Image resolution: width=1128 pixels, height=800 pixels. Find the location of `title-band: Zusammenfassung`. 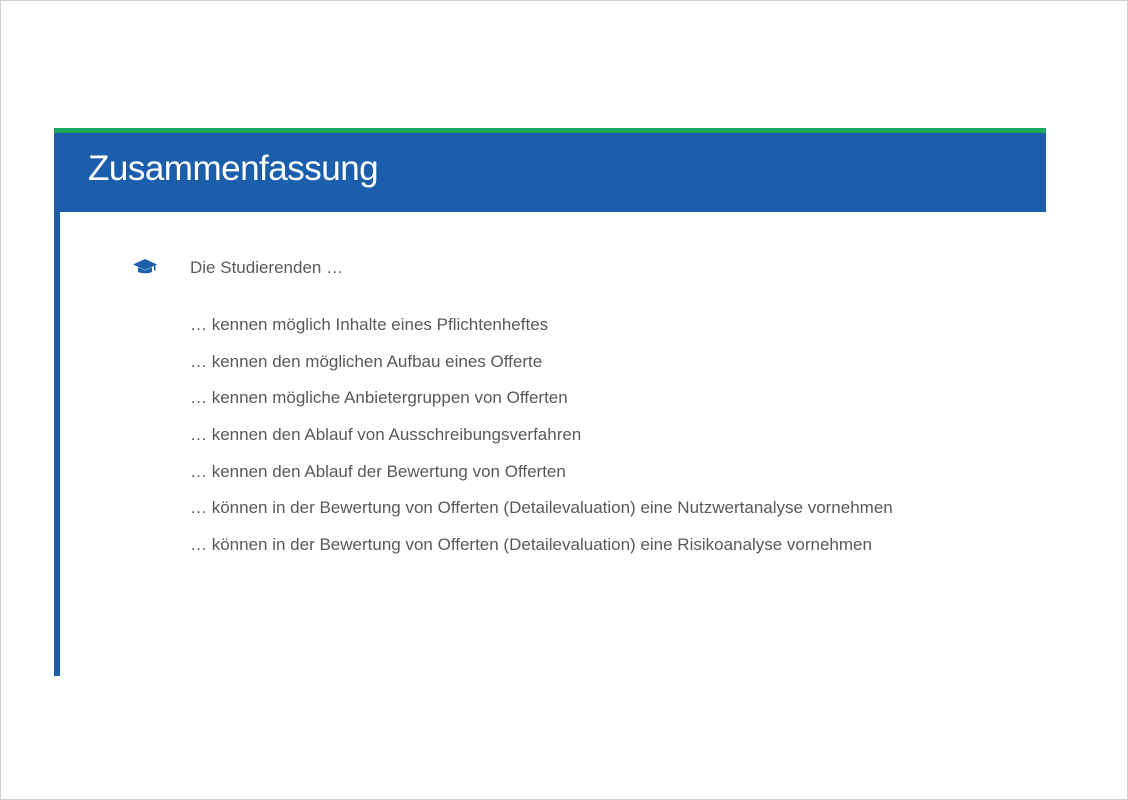

title-band: Zusammenfassung is located at coordinates (550, 172).